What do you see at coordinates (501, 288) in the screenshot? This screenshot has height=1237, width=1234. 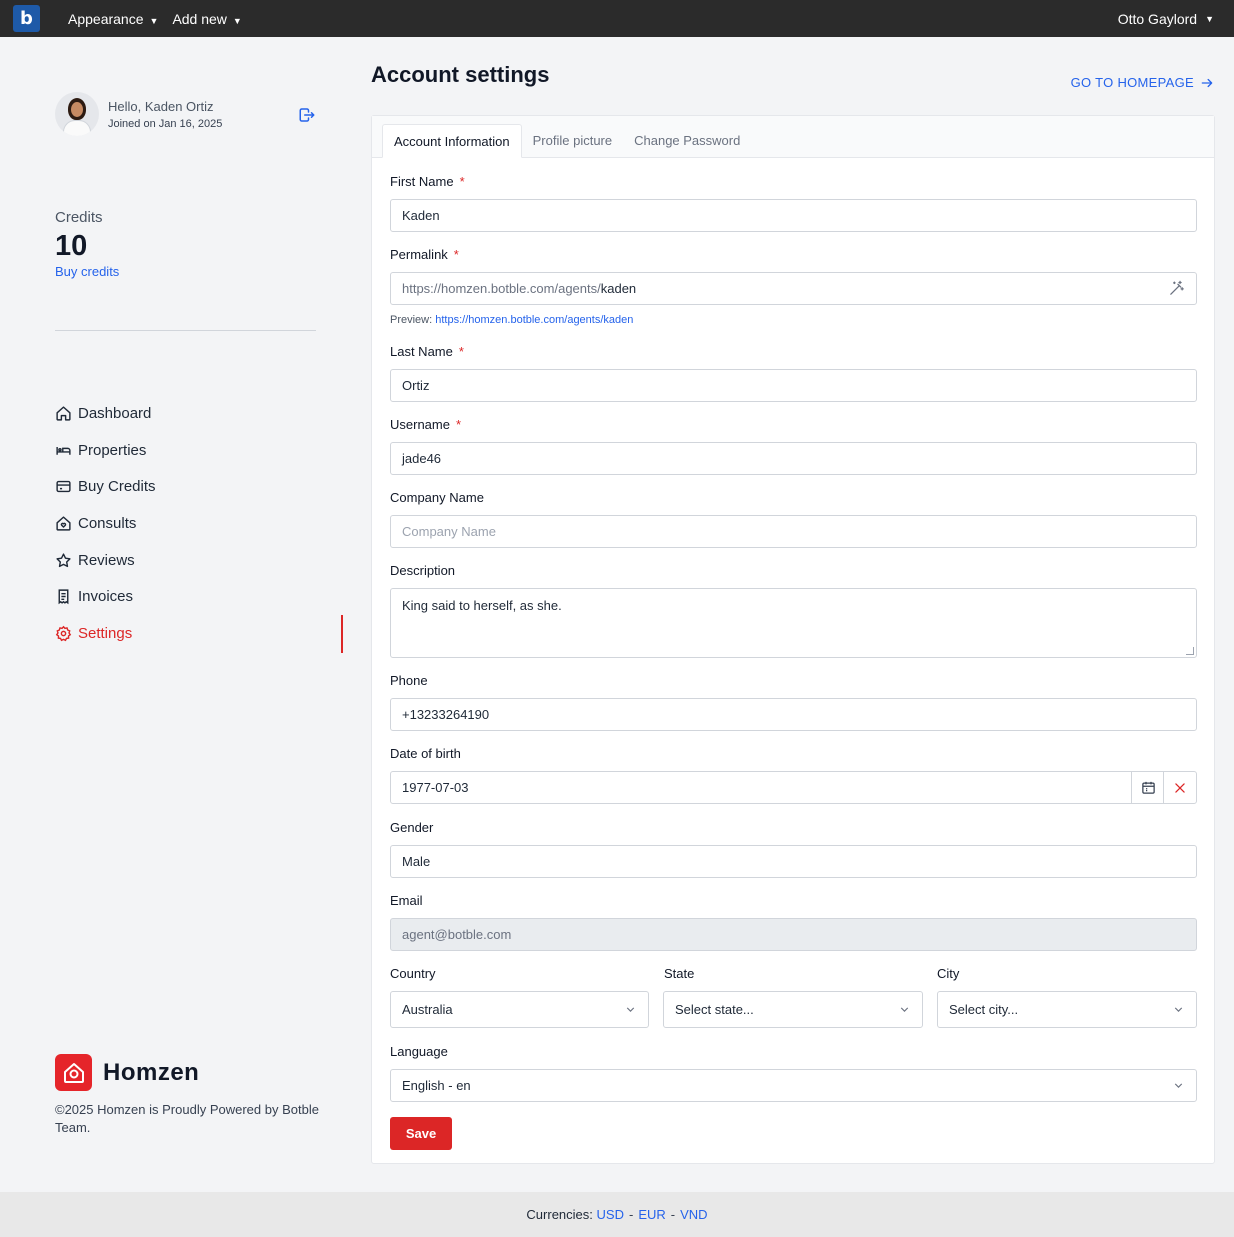 I see `permalink-prefix: https://homzen.botble.com/agents/` at bounding box center [501, 288].